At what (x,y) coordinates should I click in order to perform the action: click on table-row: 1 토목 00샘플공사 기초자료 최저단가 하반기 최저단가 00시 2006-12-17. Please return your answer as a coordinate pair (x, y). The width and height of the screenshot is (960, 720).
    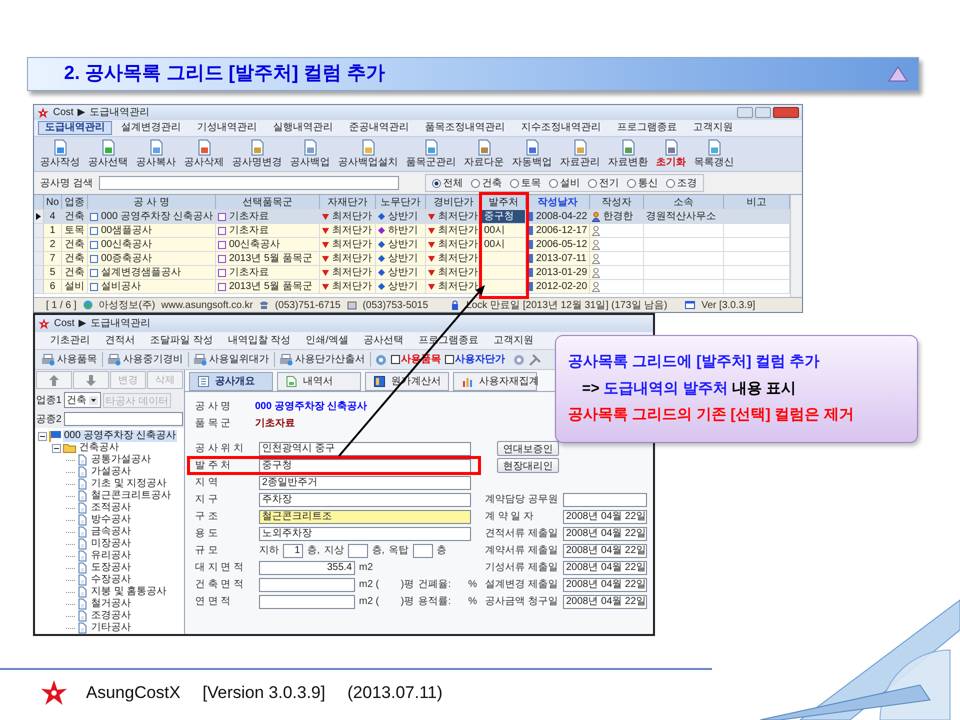
    Looking at the image, I should click on (412, 230).